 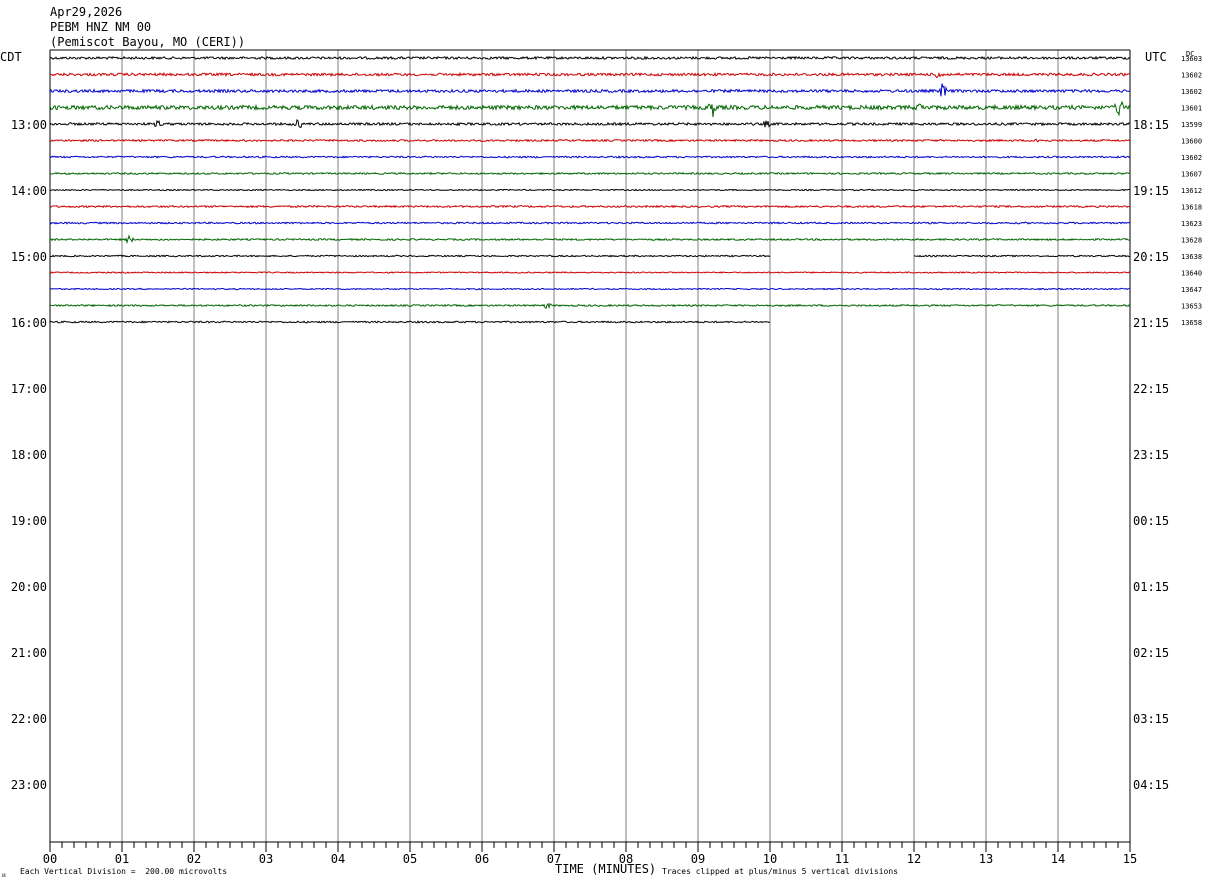 What do you see at coordinates (29, 521) in the screenshot?
I see `left-hour-label: 19:00` at bounding box center [29, 521].